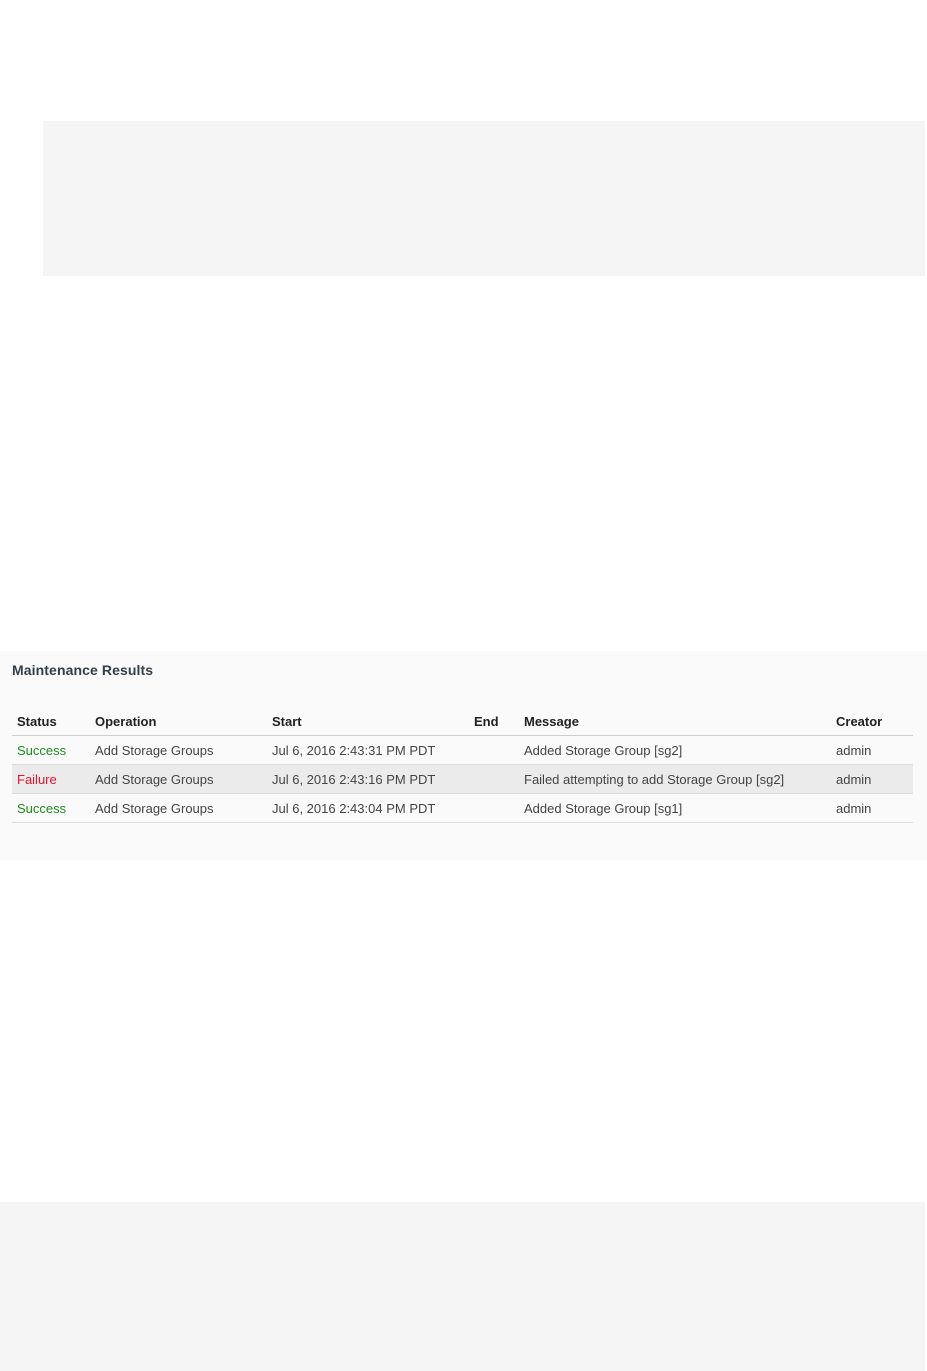 This screenshot has width=927, height=1371. What do you see at coordinates (462, 1286) in the screenshot?
I see `content-placeholder-bottom` at bounding box center [462, 1286].